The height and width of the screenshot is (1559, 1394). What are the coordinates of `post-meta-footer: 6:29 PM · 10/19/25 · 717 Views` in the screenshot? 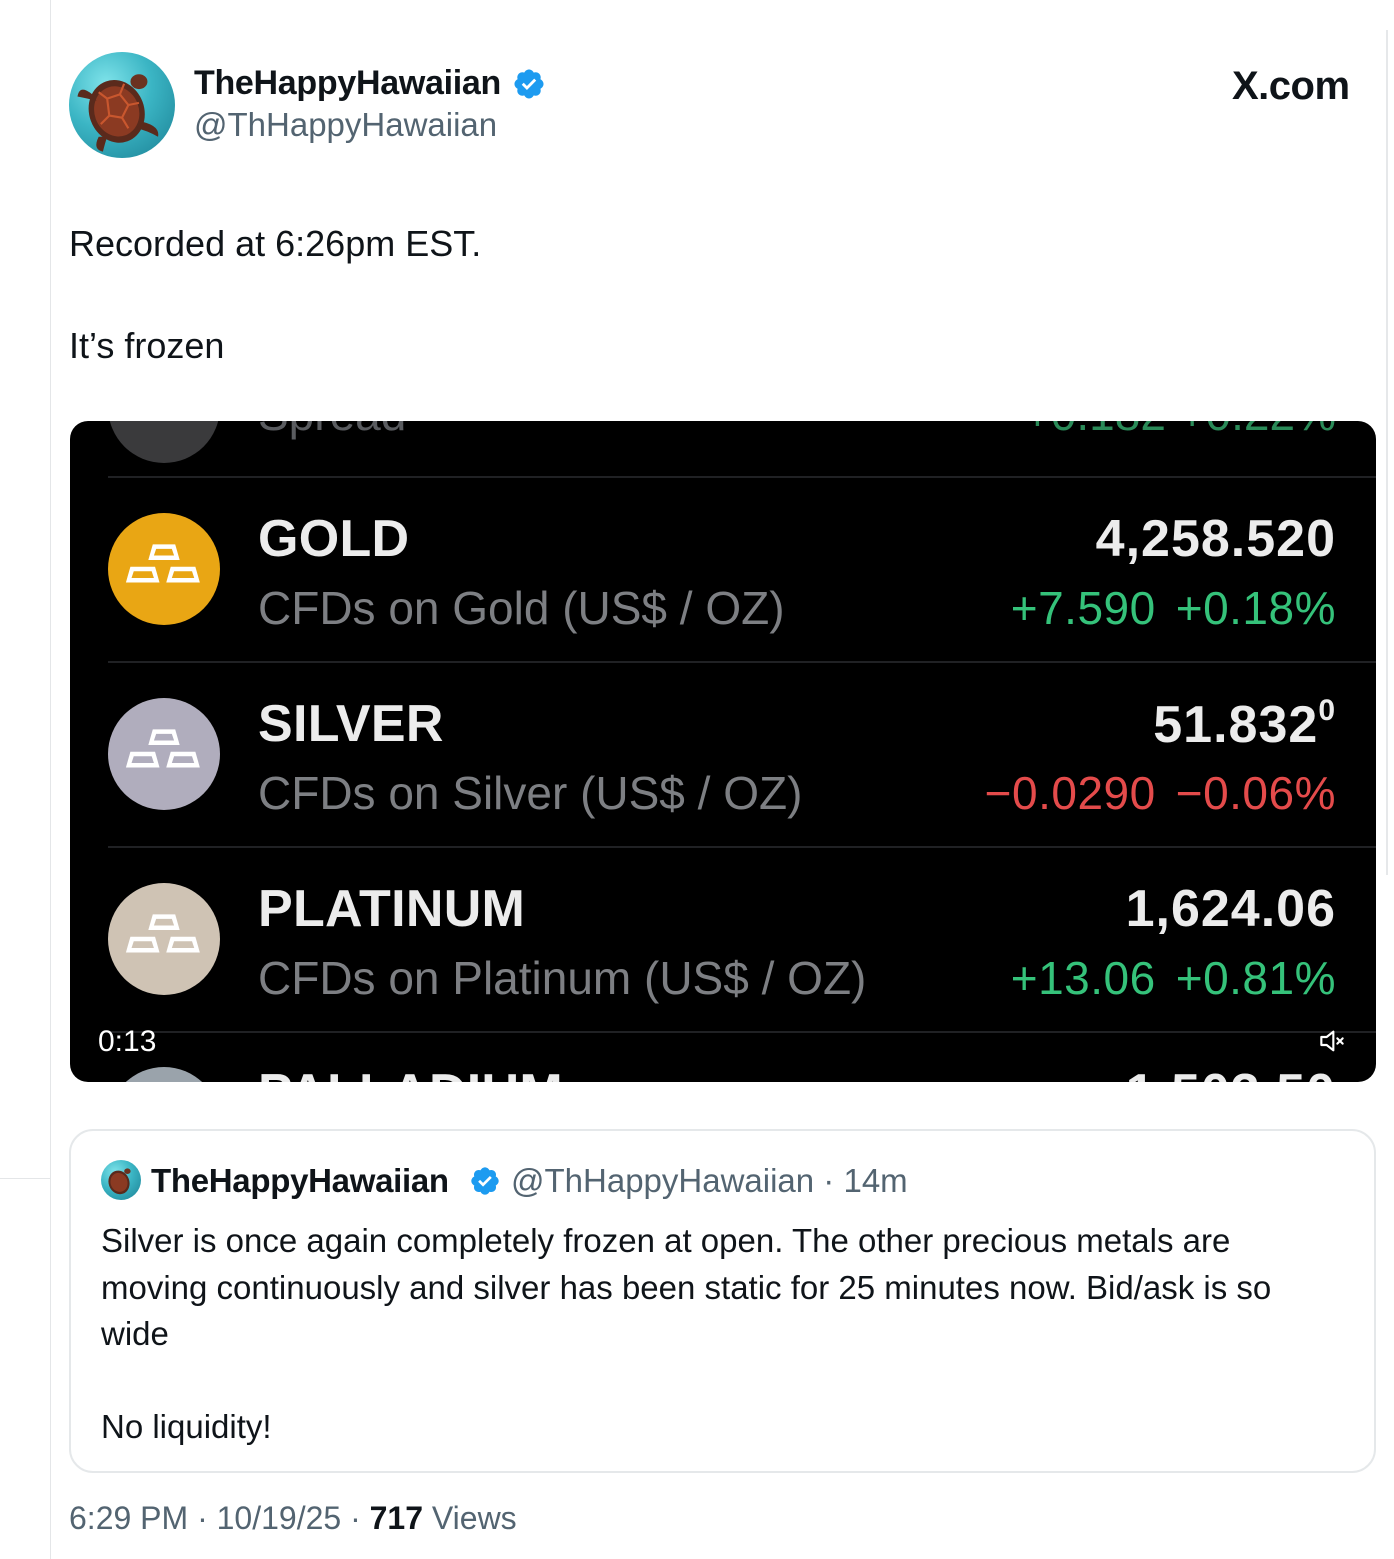 It's located at (293, 1518).